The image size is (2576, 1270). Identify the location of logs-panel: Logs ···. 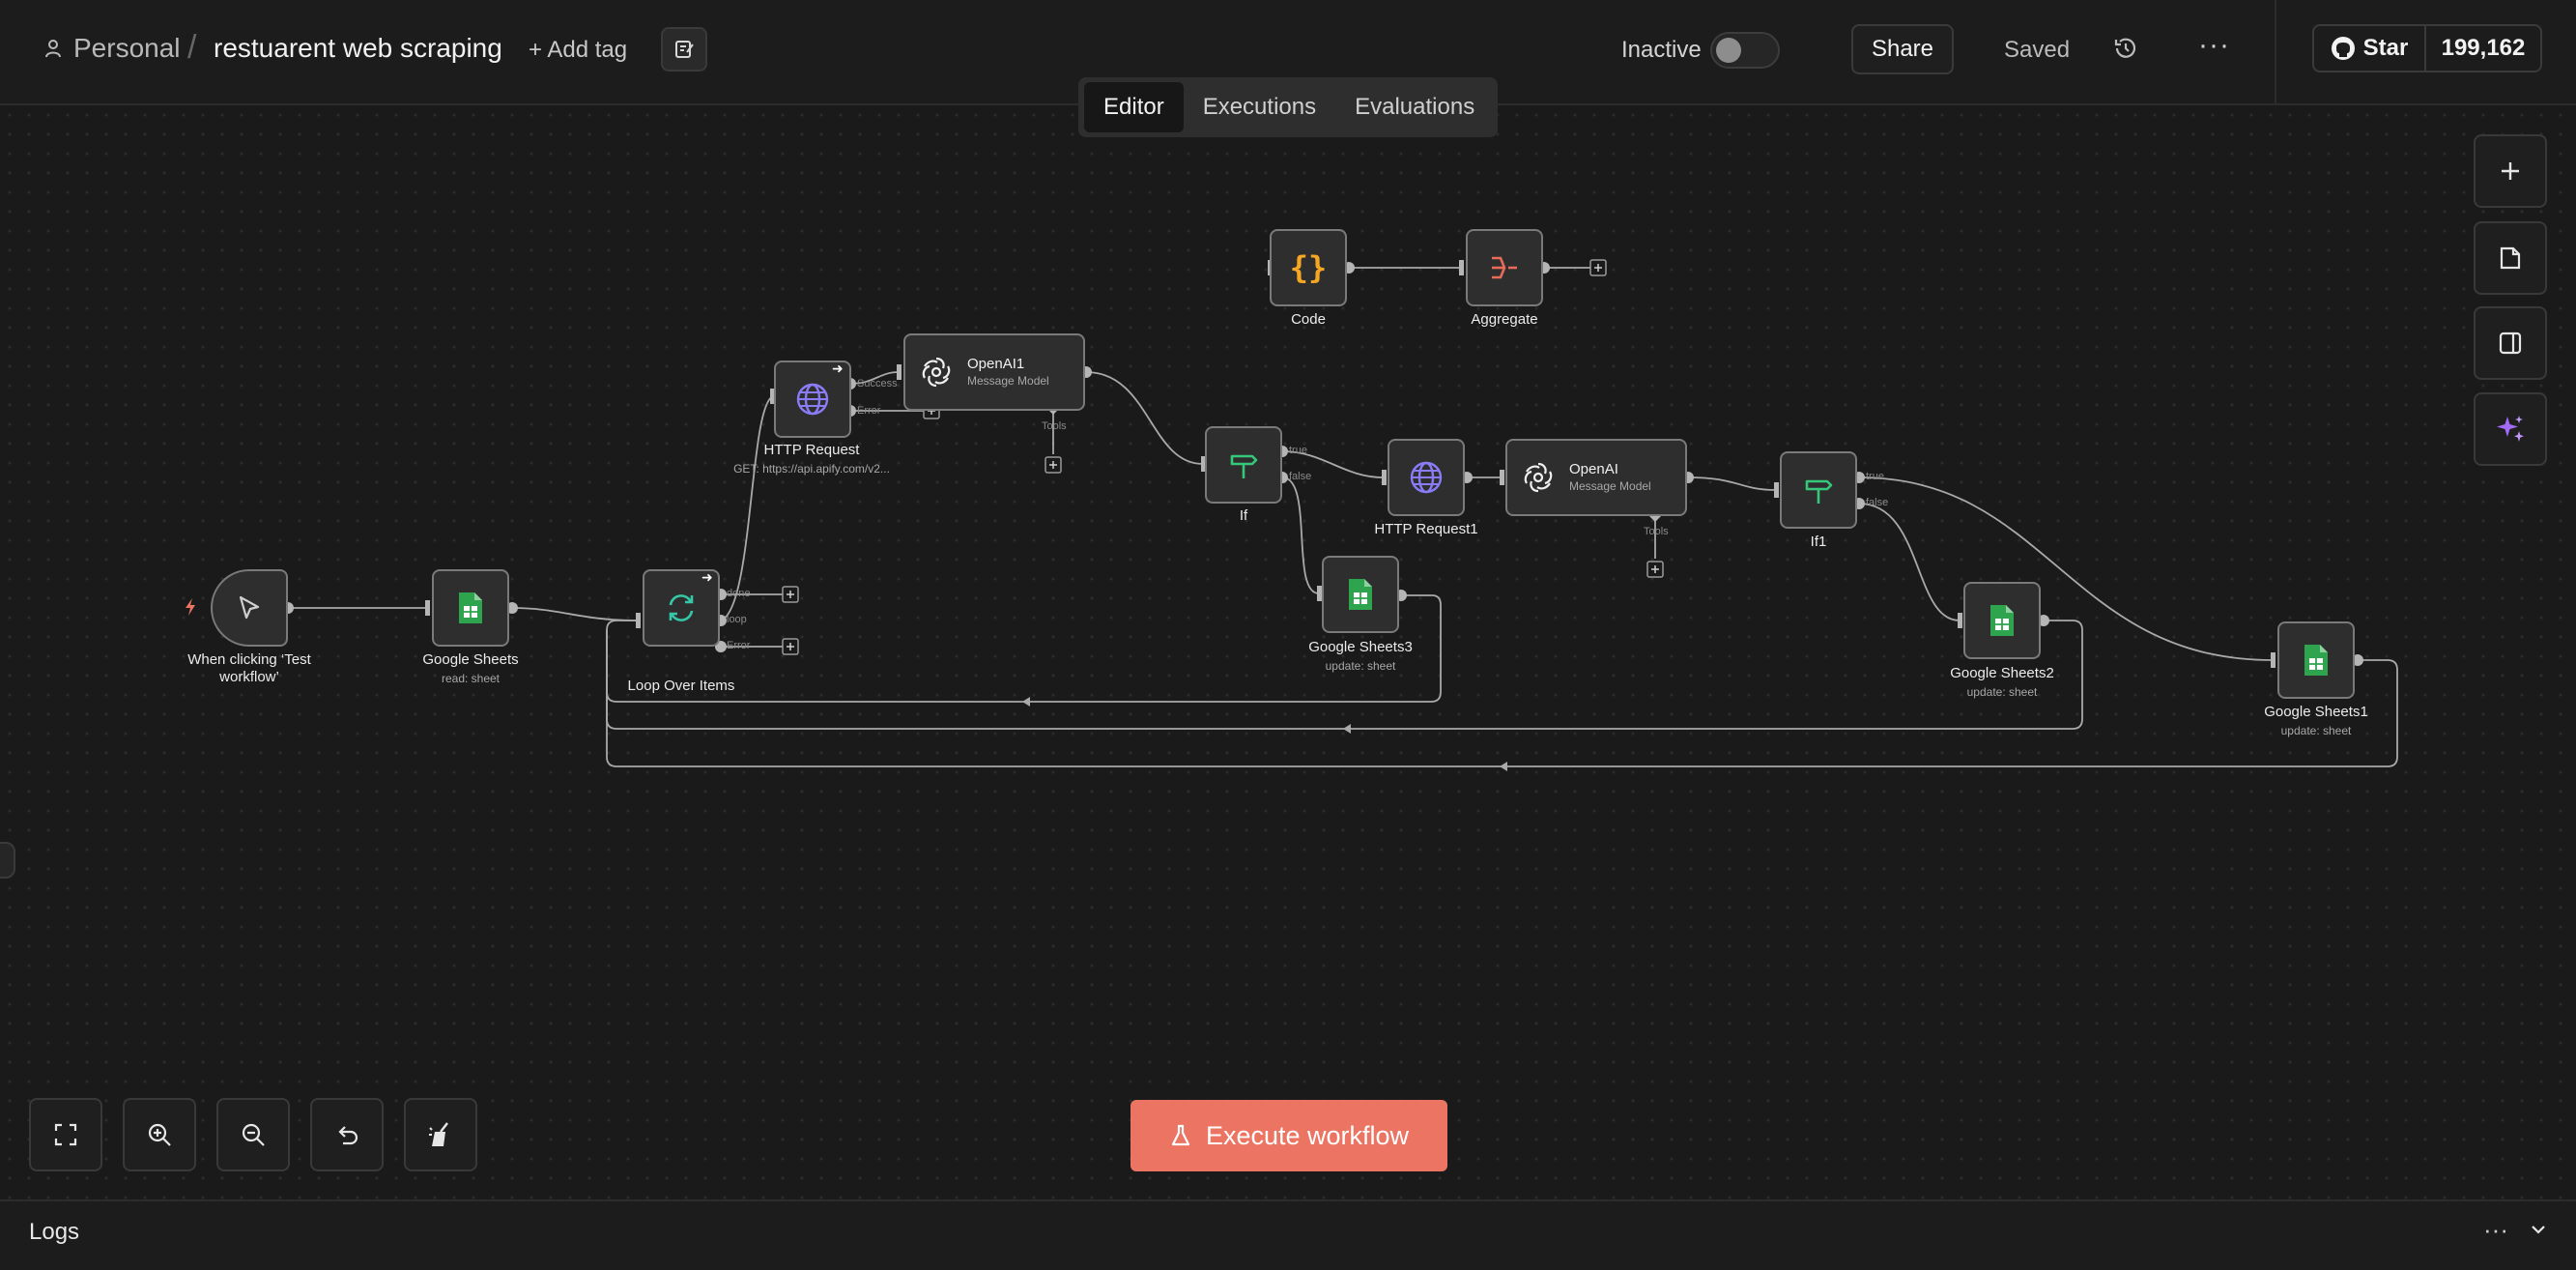
(1288, 1234).